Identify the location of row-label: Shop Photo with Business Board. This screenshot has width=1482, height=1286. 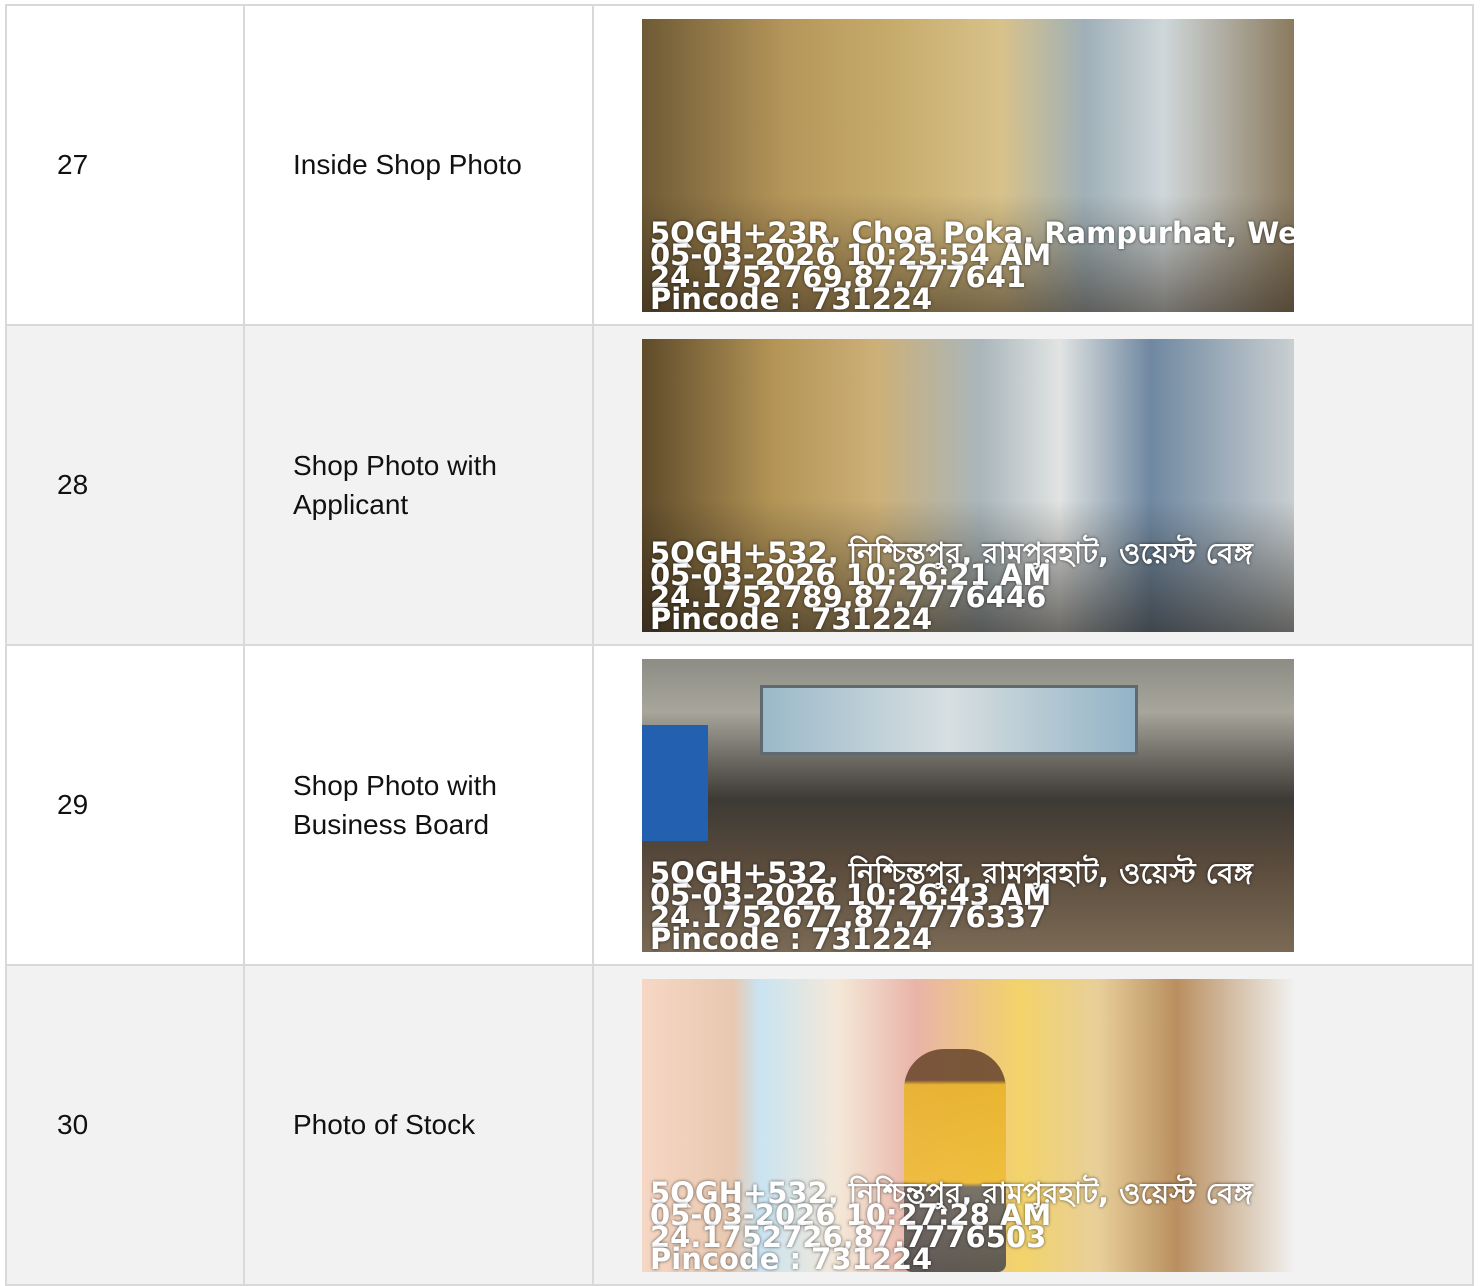
(395, 804).